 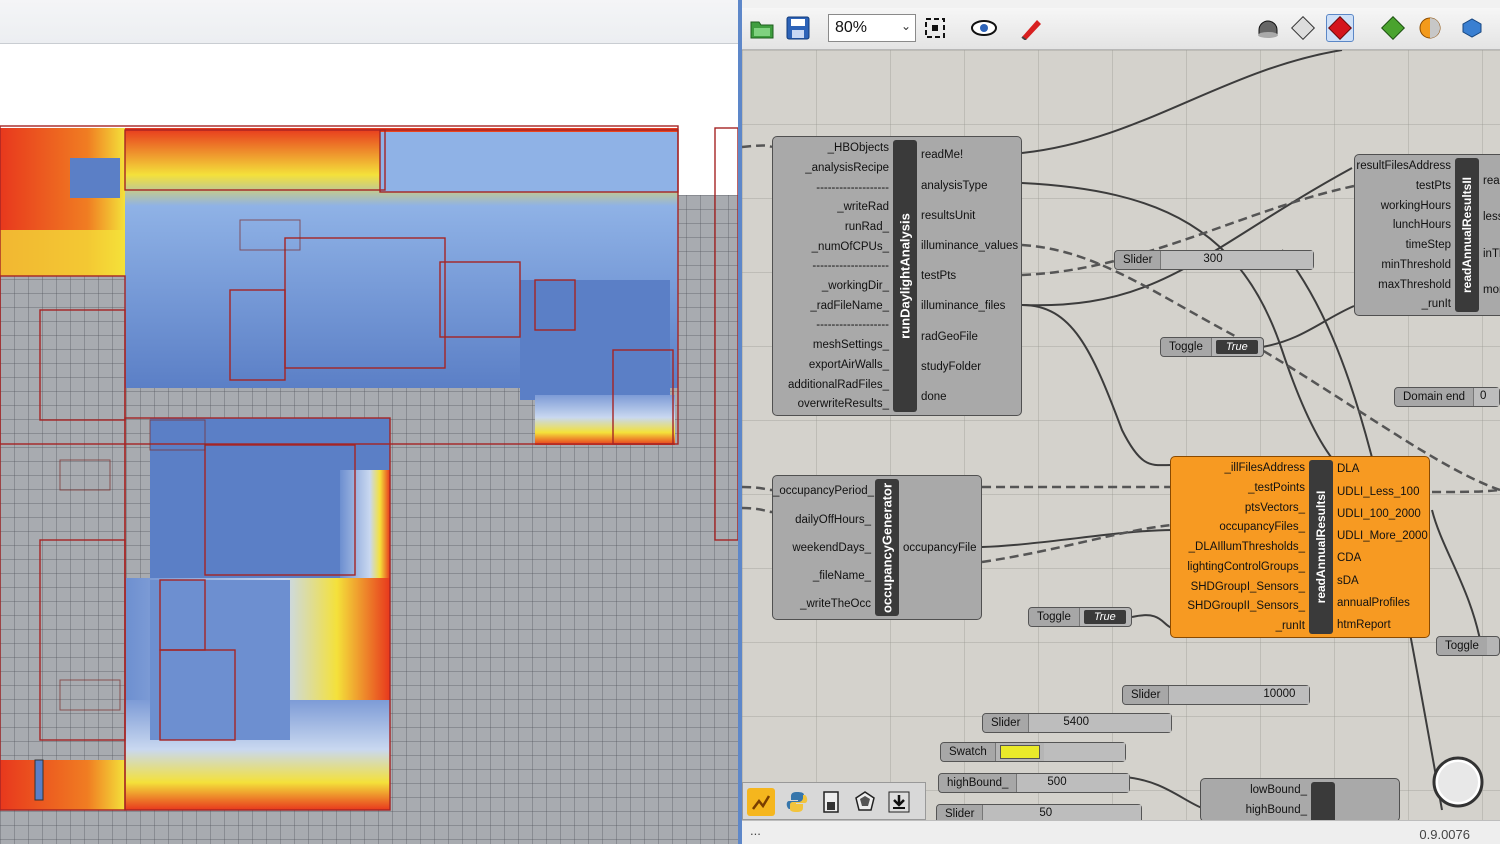 What do you see at coordinates (1239, 695) in the screenshot?
I see `slider-track: 10000` at bounding box center [1239, 695].